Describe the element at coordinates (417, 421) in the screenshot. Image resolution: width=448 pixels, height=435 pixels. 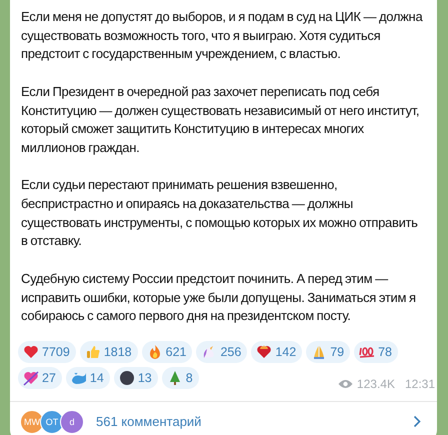
I see `chevron-right-icon` at that location.